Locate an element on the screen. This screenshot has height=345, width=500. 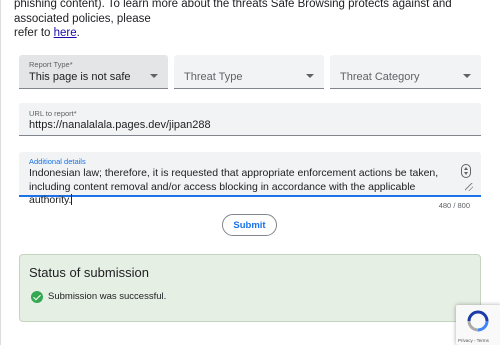
text-caret is located at coordinates (72, 199).